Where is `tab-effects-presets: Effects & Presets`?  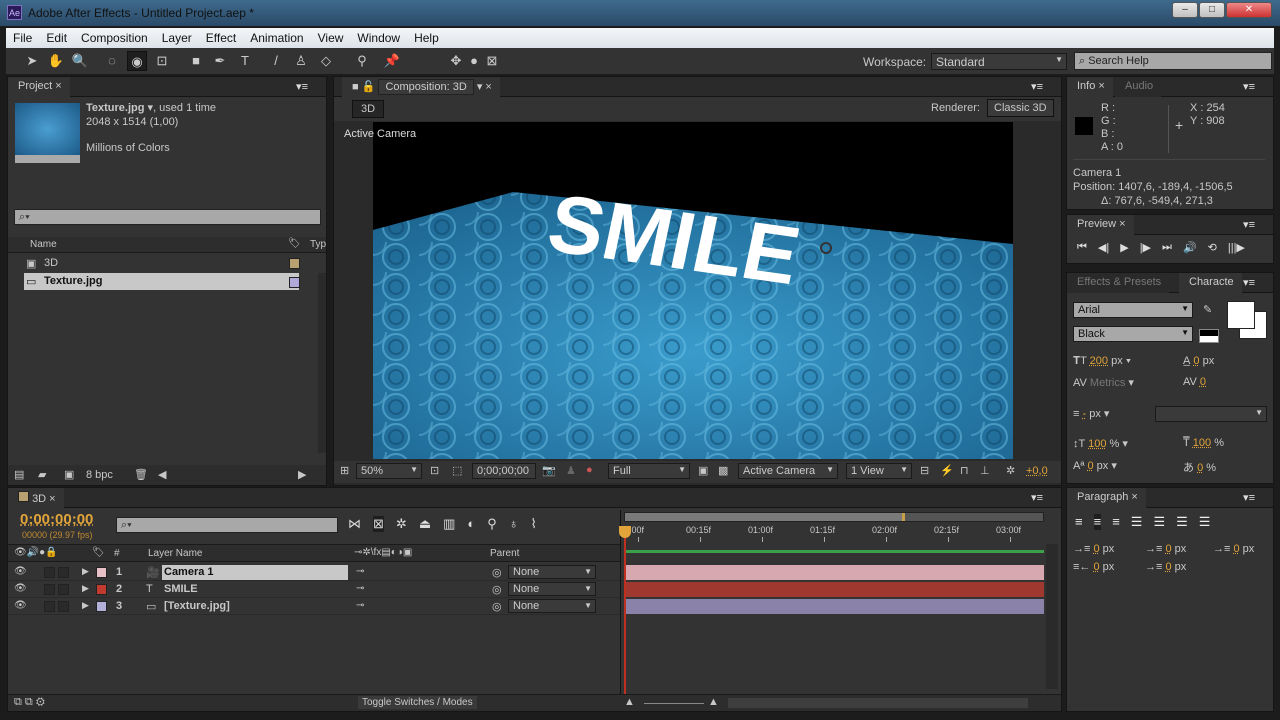
tab-effects-presets: Effects & Presets is located at coordinates (1118, 283).